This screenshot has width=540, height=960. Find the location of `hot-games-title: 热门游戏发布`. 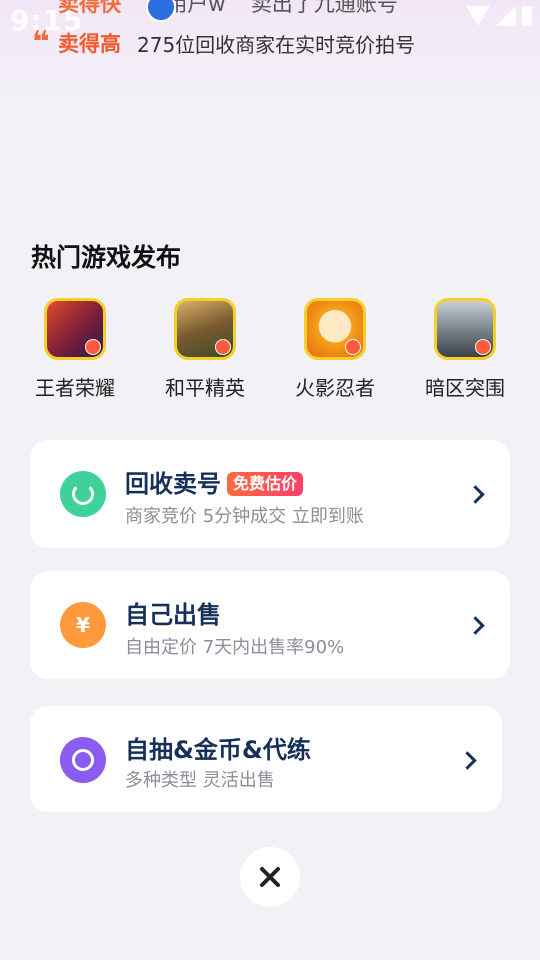

hot-games-title: 热门游戏发布 is located at coordinates (106, 257).